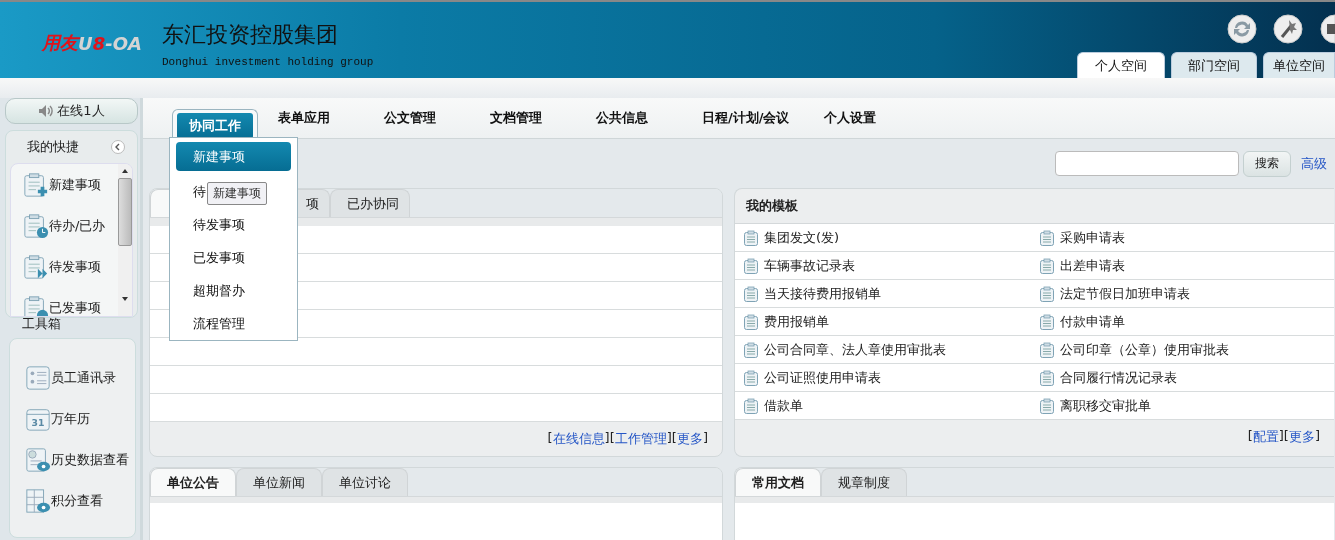  Describe the element at coordinates (883, 294) in the screenshot. I see `template-item: 当天接待费用报销单` at that location.